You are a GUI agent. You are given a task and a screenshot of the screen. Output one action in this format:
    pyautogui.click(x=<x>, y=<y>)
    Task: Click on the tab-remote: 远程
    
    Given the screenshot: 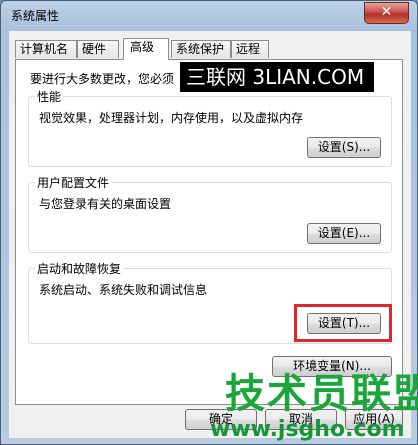 What is the action you would take?
    pyautogui.click(x=250, y=49)
    